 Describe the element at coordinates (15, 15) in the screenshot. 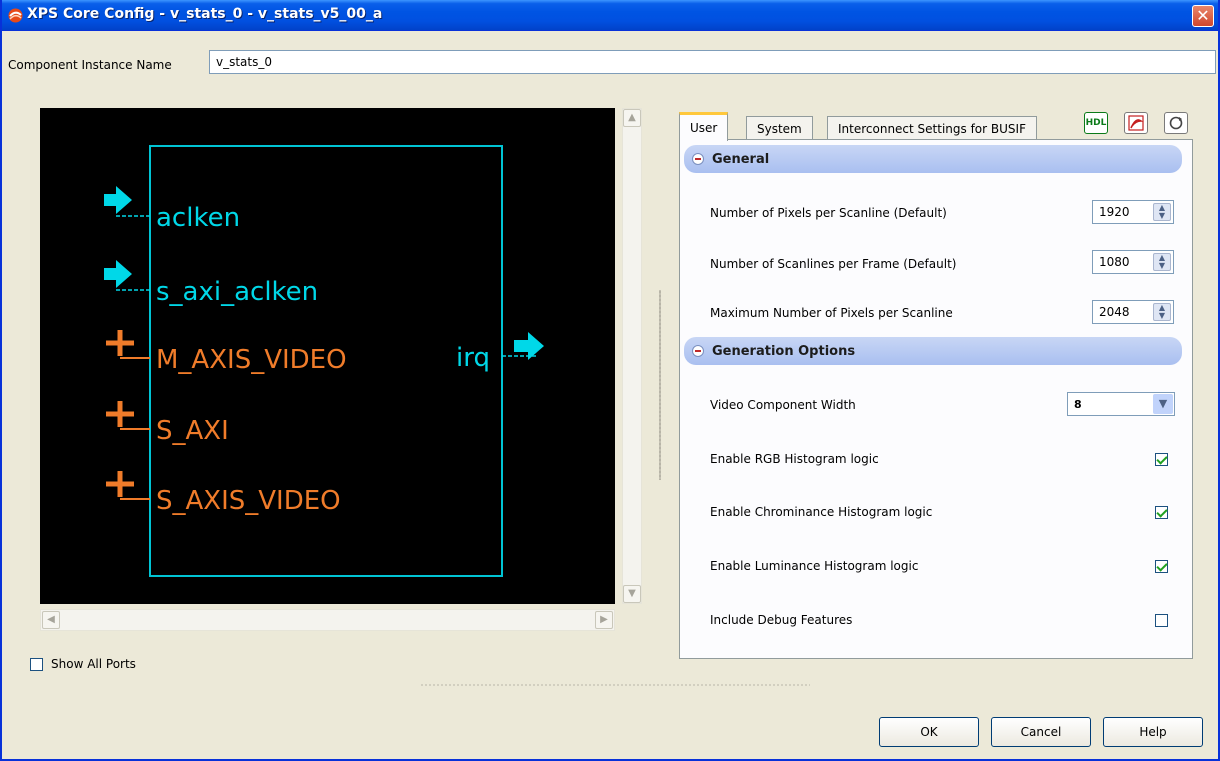

I see `app-logo-icon` at that location.